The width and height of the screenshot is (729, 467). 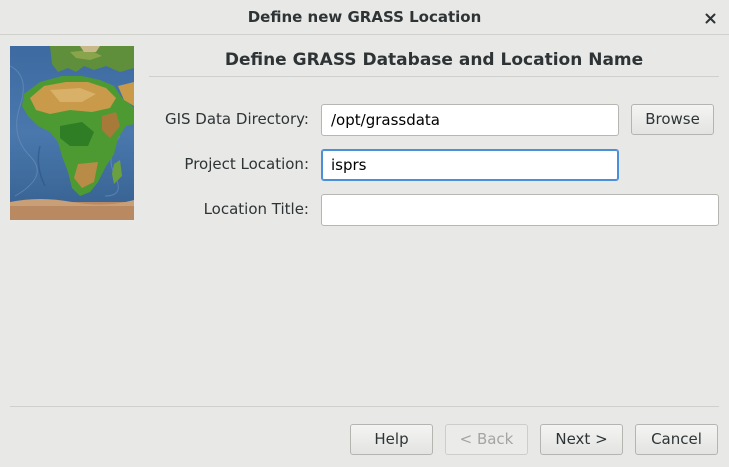 I want to click on gis-data-directory-input, so click(x=470, y=120).